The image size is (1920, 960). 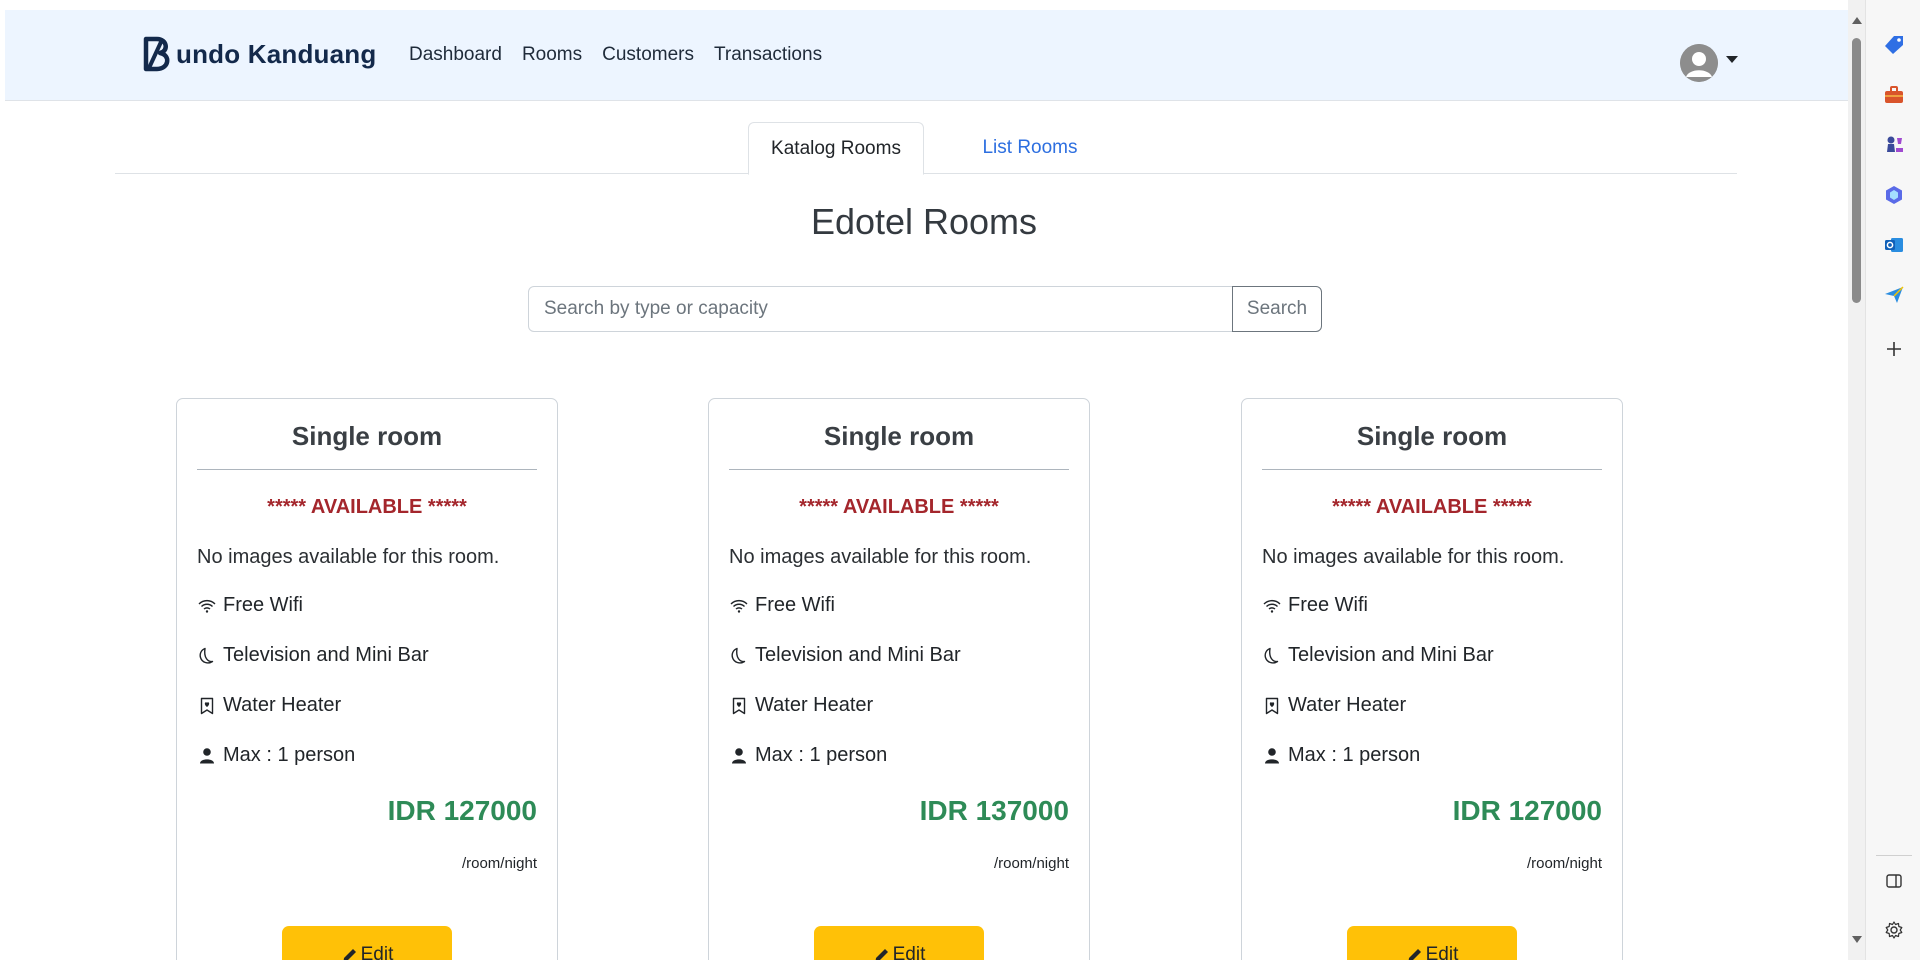 What do you see at coordinates (1277, 309) in the screenshot?
I see `search-button: Search` at bounding box center [1277, 309].